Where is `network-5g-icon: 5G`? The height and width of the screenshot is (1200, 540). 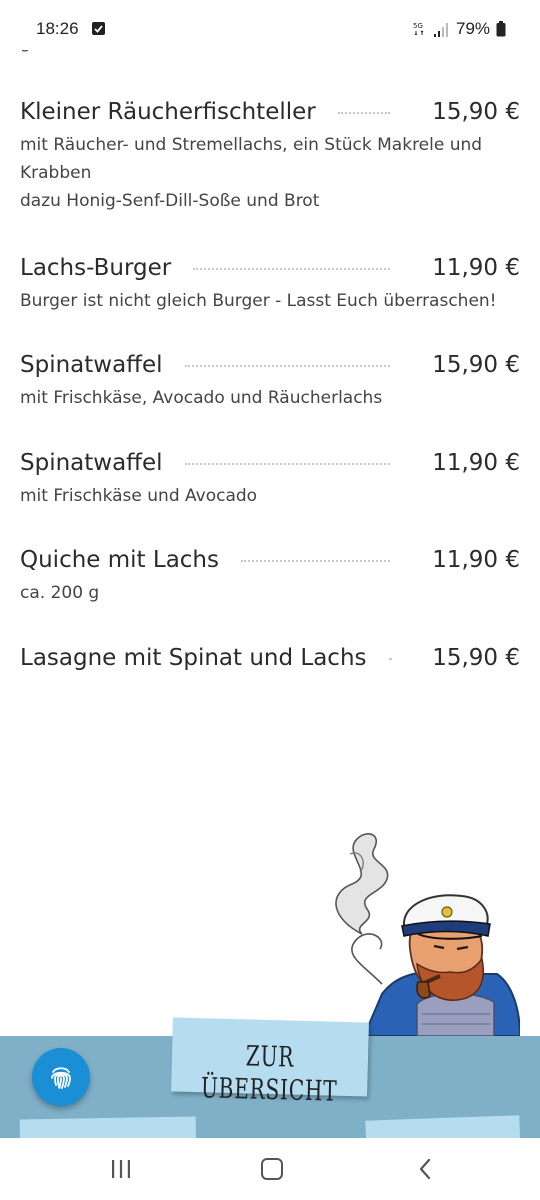 network-5g-icon: 5G is located at coordinates (420, 28).